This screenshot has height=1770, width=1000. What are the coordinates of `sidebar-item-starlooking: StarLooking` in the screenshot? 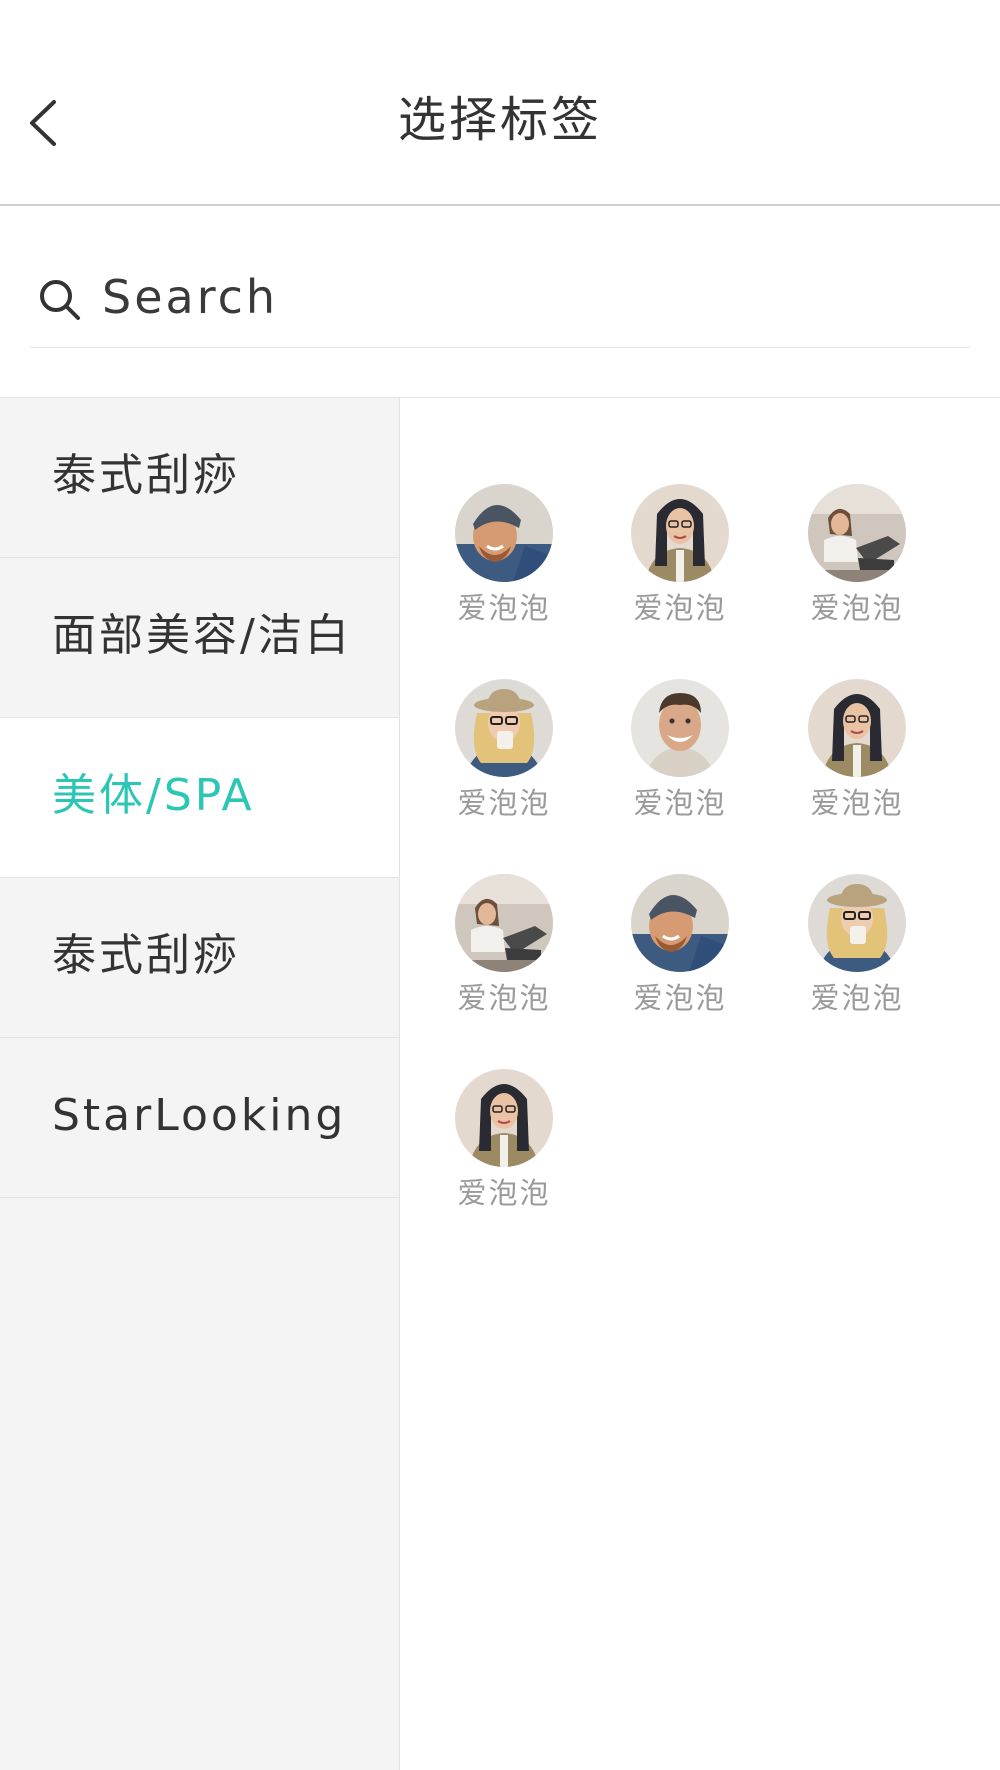 It's located at (199, 1118).